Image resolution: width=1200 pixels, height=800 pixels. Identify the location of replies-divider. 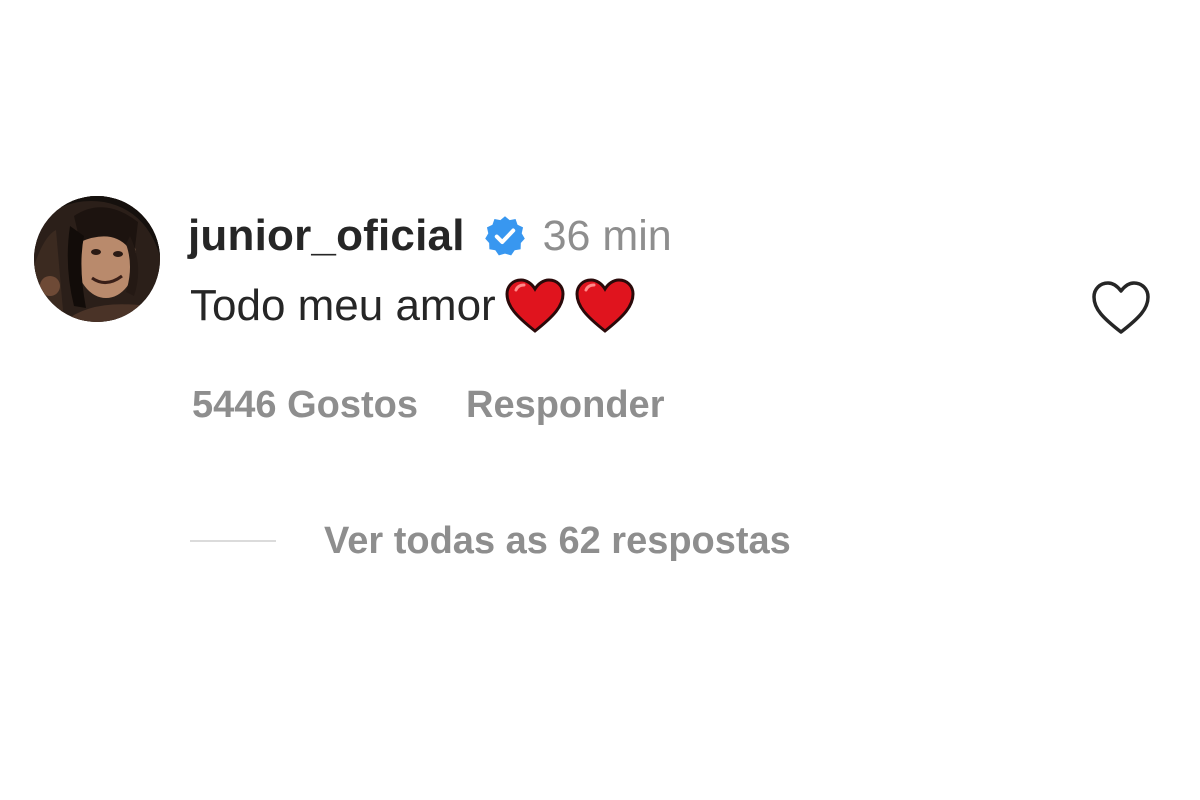
(233, 541).